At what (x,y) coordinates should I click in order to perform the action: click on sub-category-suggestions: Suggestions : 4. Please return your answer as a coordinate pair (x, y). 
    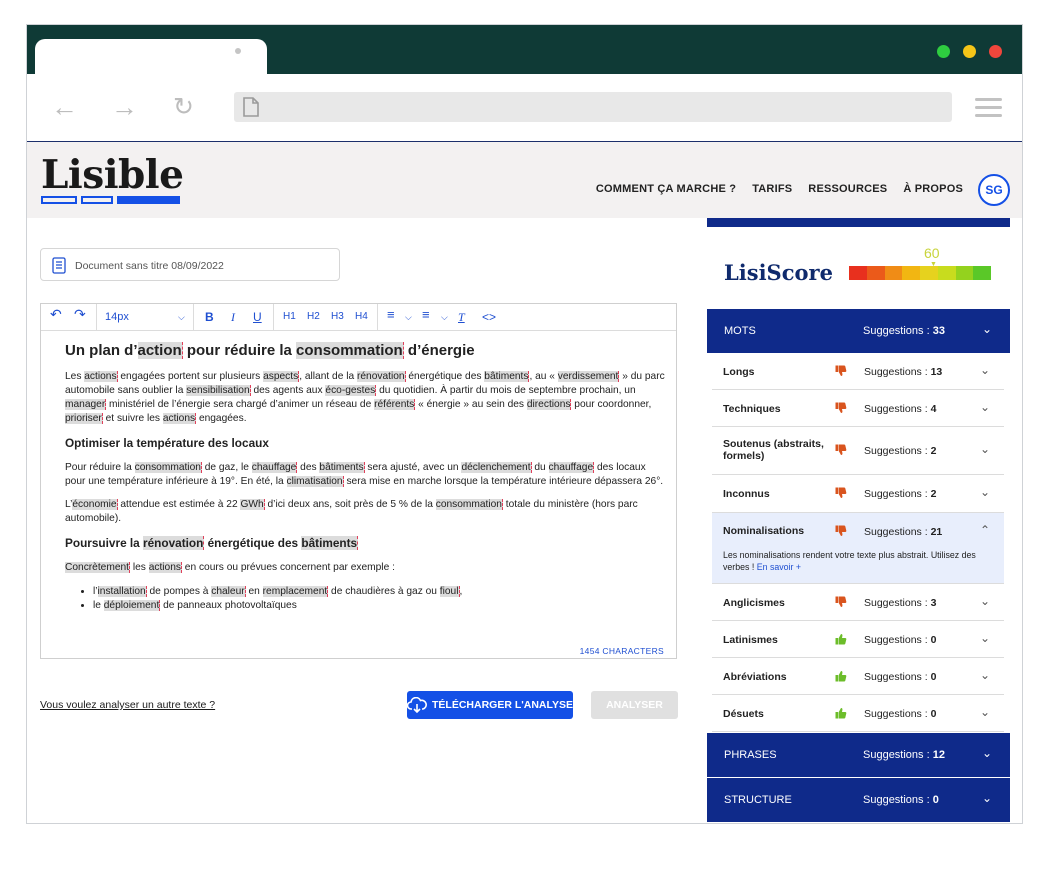
    Looking at the image, I should click on (900, 409).